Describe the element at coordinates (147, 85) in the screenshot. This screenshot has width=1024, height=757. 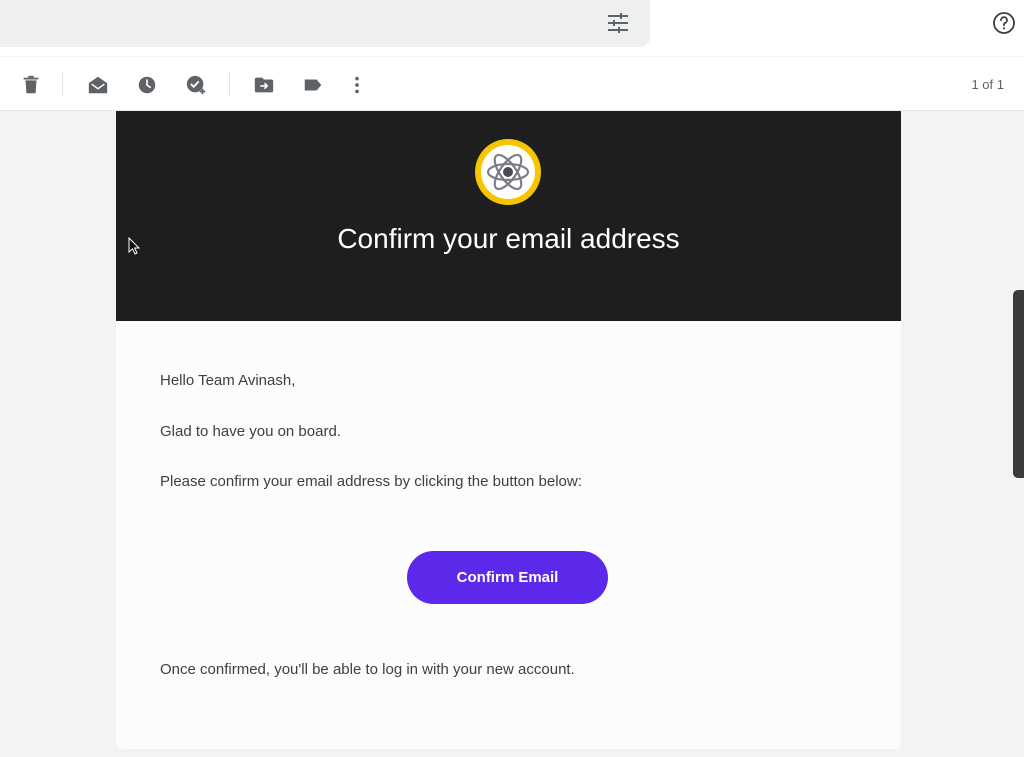
I see `snooze-icon` at that location.